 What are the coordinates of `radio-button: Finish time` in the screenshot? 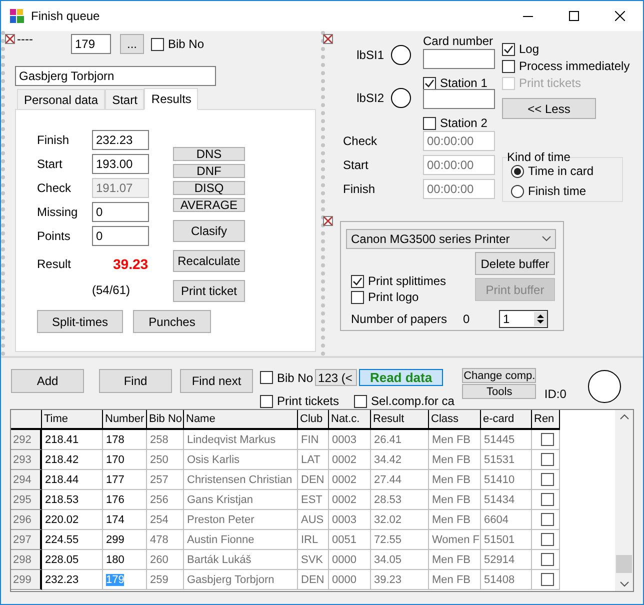 It's located at (566, 191).